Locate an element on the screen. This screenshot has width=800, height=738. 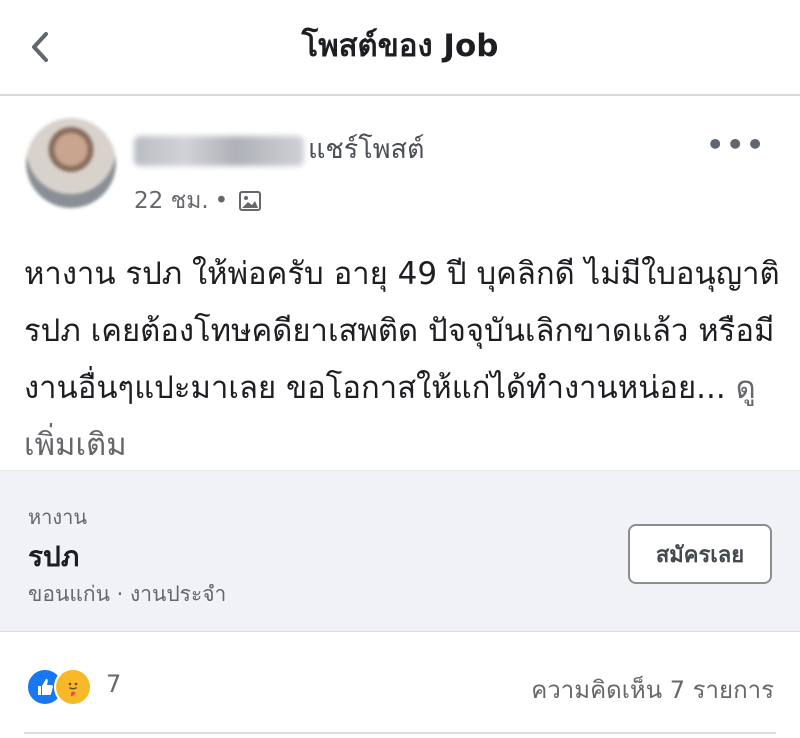
apply-now-button: สมัครเลย is located at coordinates (700, 554).